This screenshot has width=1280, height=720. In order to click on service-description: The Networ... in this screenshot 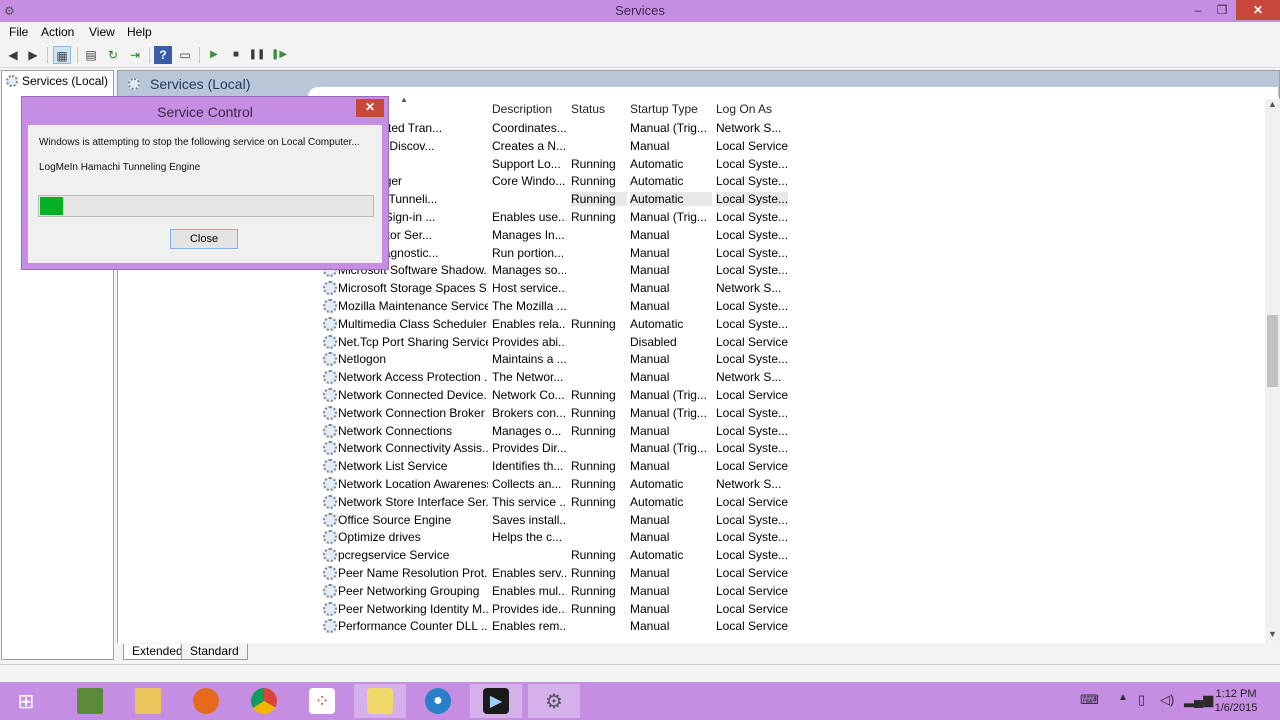, I will do `click(528, 377)`.